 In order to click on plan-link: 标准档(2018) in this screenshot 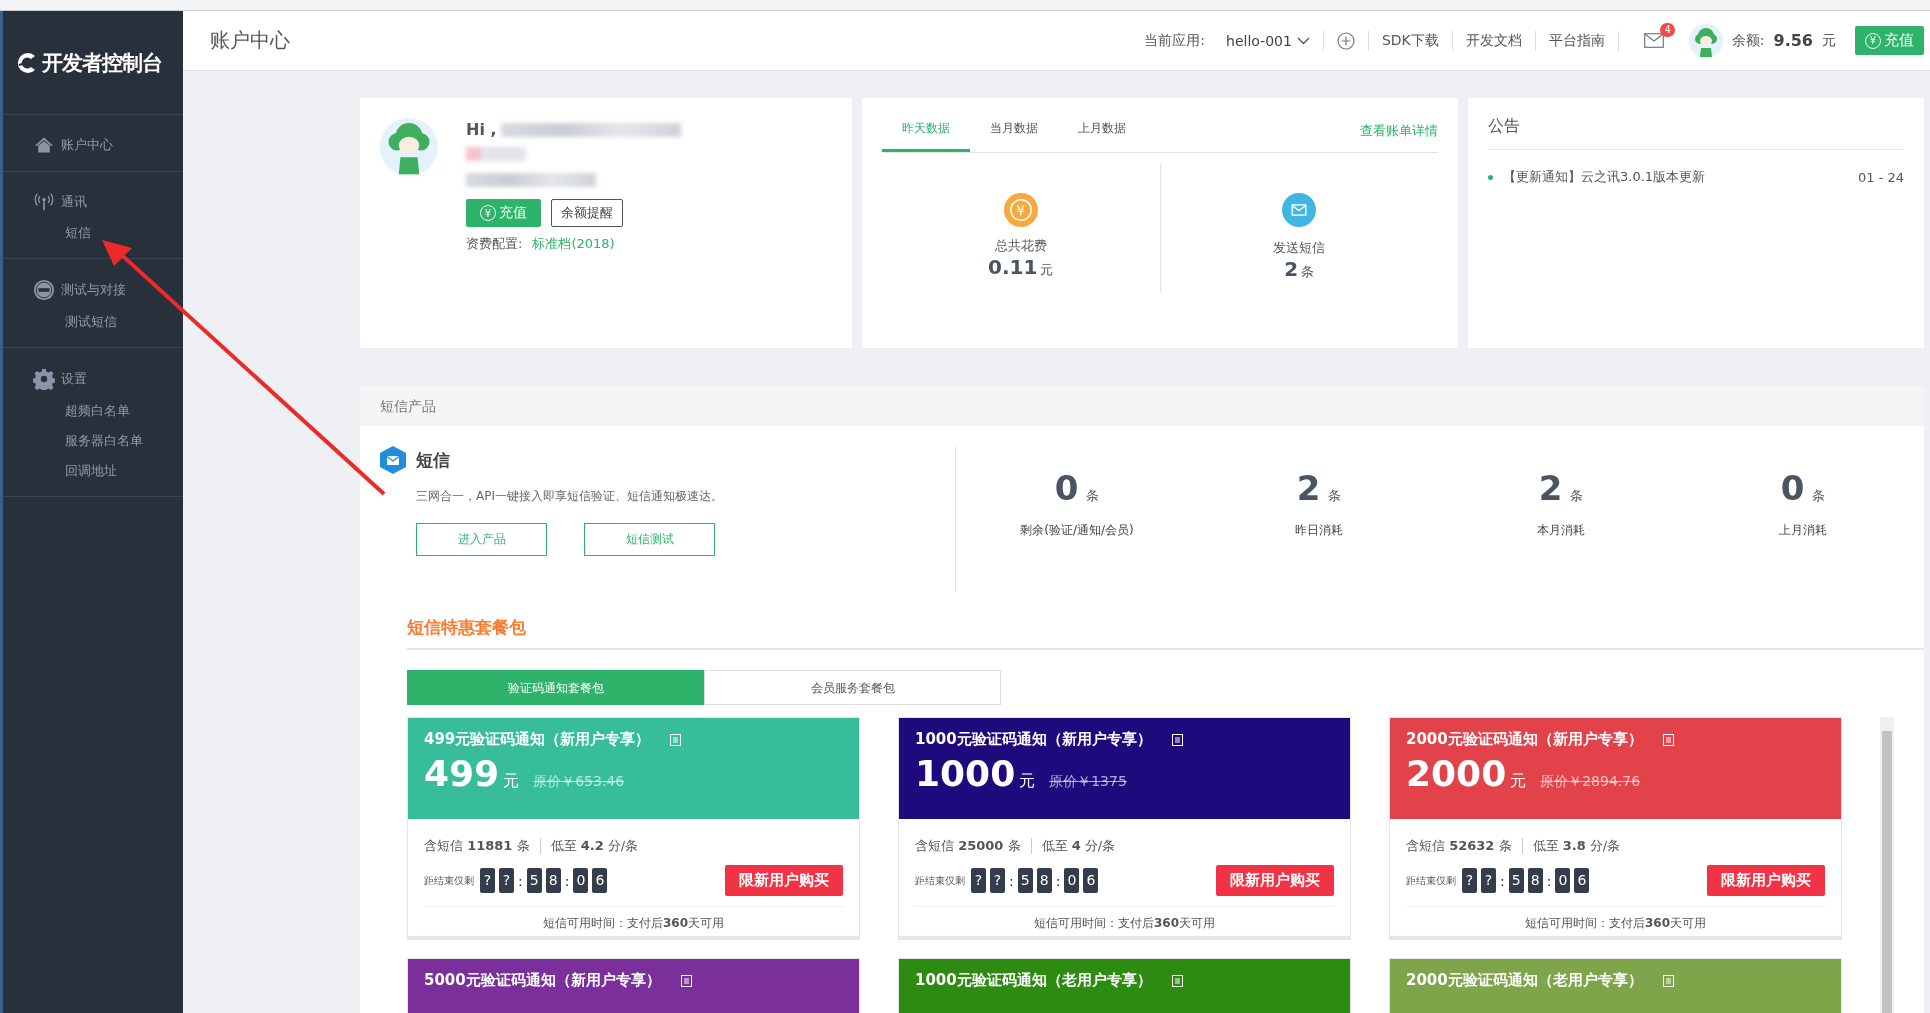, I will do `click(573, 244)`.